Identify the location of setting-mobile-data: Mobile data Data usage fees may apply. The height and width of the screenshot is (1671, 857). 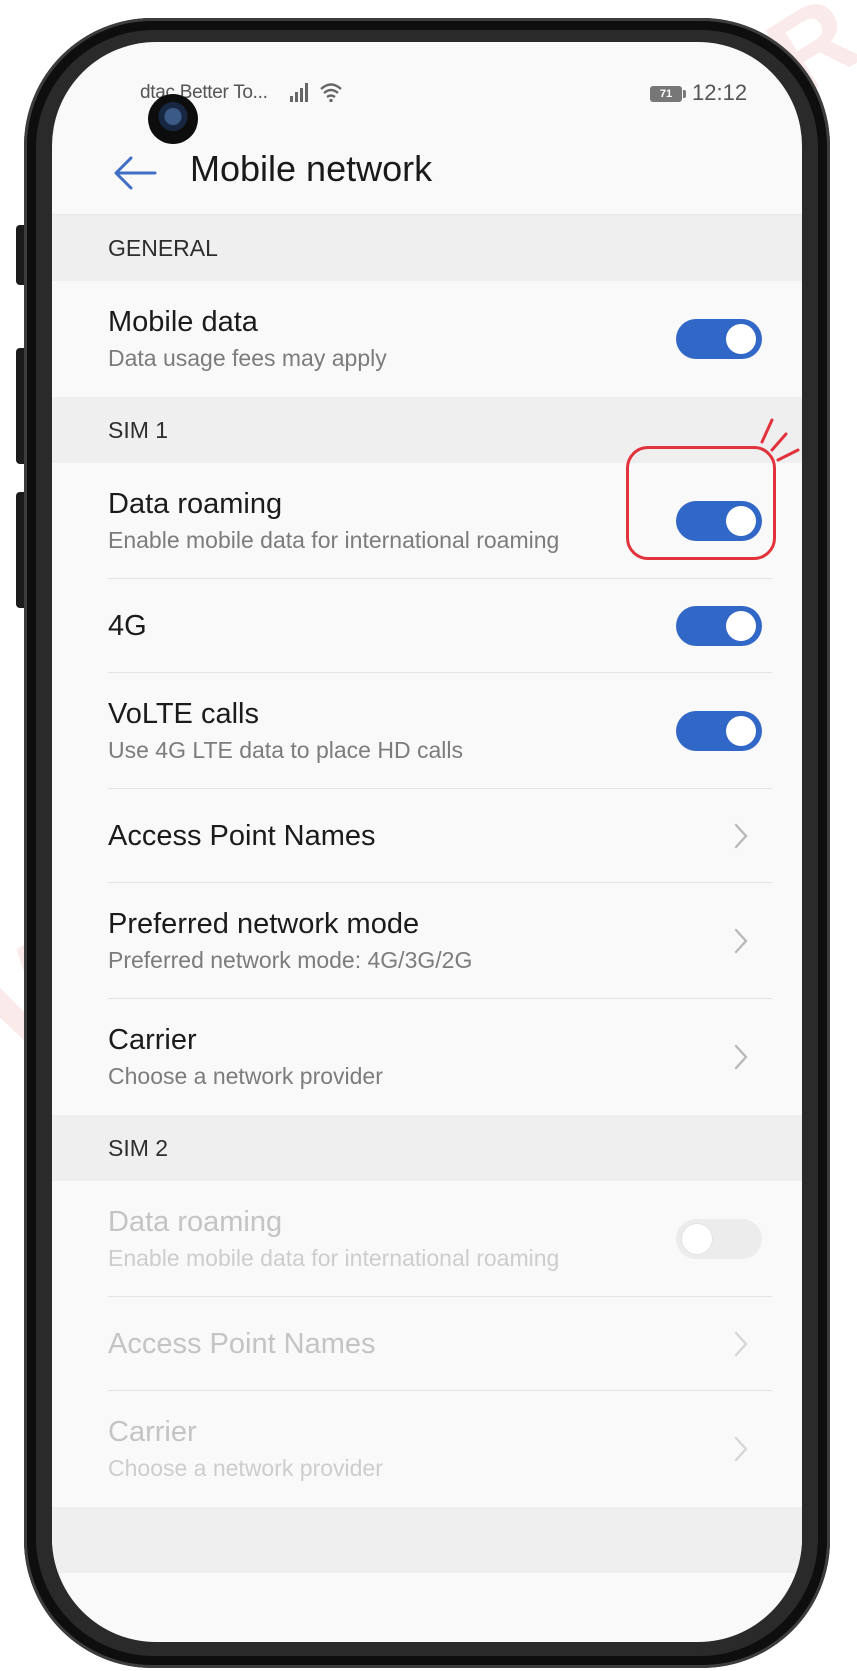
(427, 339).